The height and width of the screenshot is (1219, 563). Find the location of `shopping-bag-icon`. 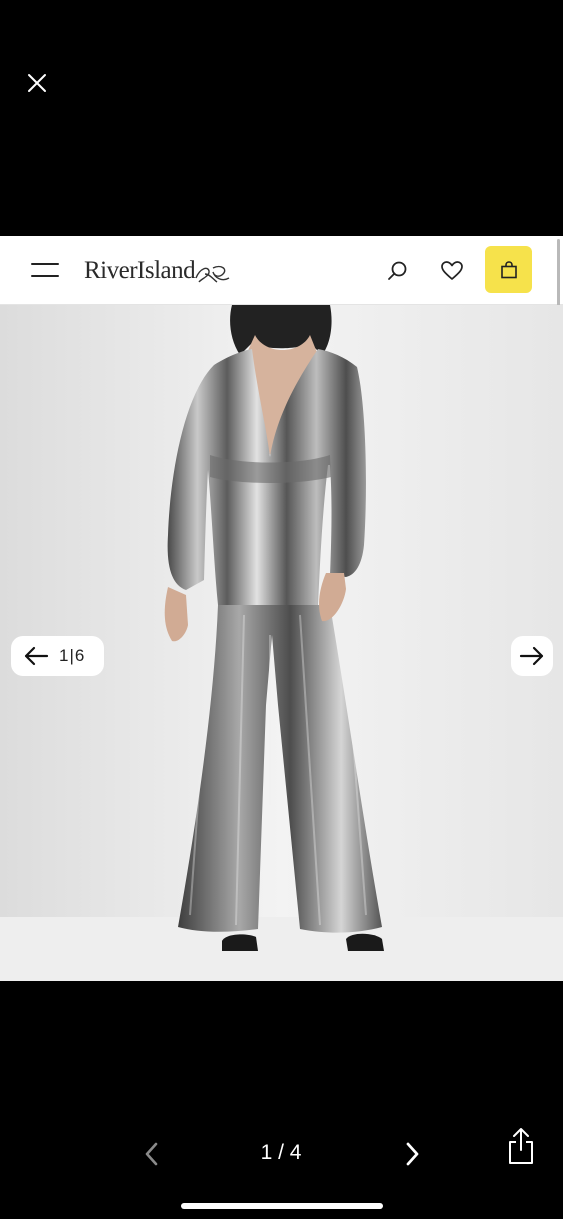

shopping-bag-icon is located at coordinates (508, 269).